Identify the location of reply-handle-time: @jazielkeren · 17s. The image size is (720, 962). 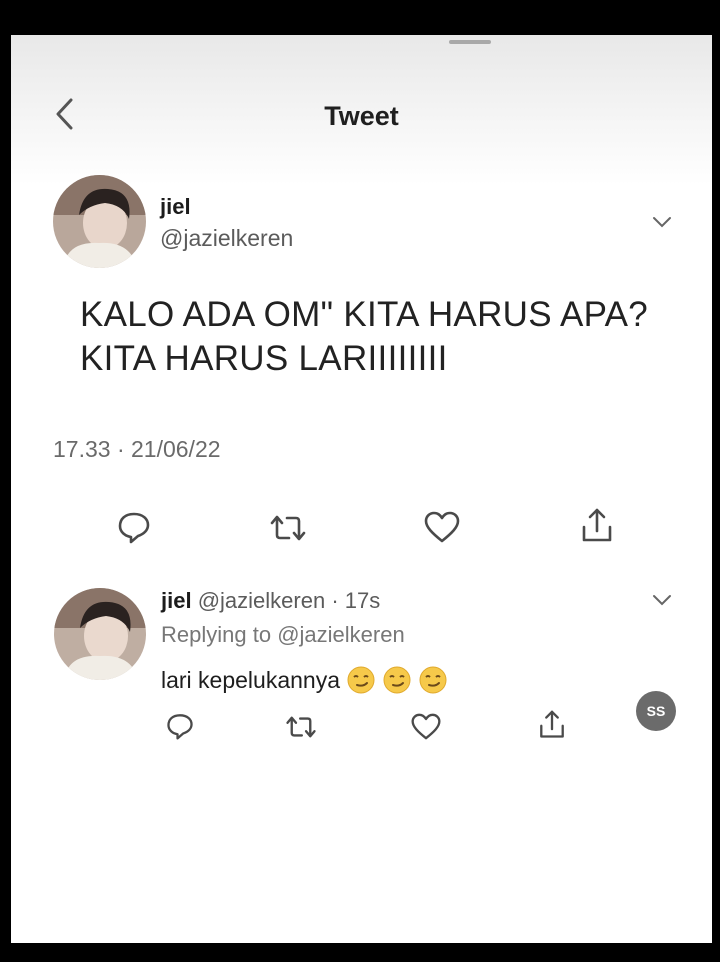
(289, 600).